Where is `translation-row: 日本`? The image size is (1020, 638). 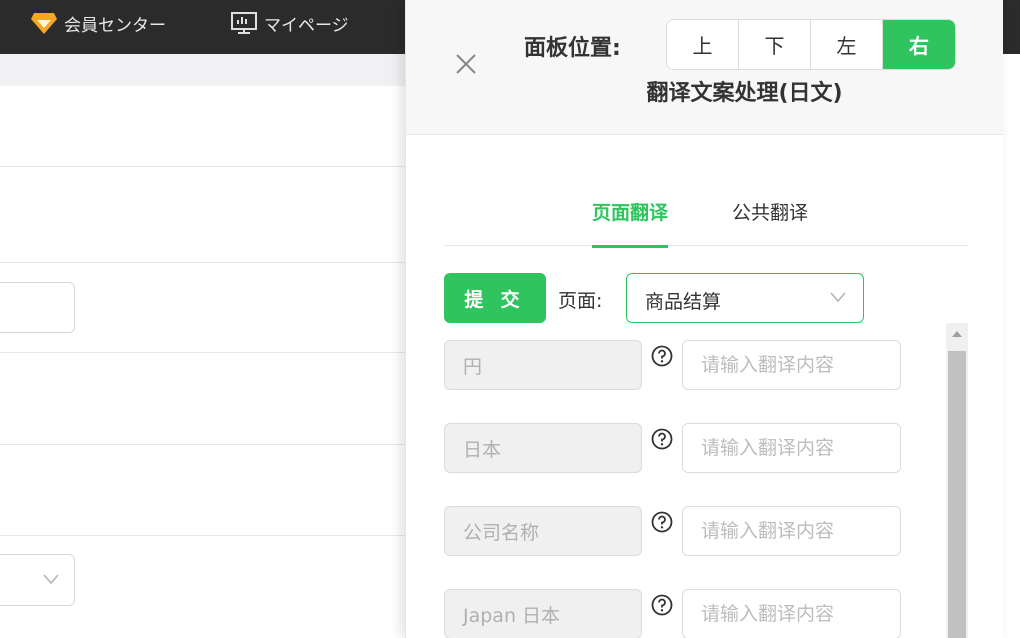
translation-row: 日本 is located at coordinates (674, 448).